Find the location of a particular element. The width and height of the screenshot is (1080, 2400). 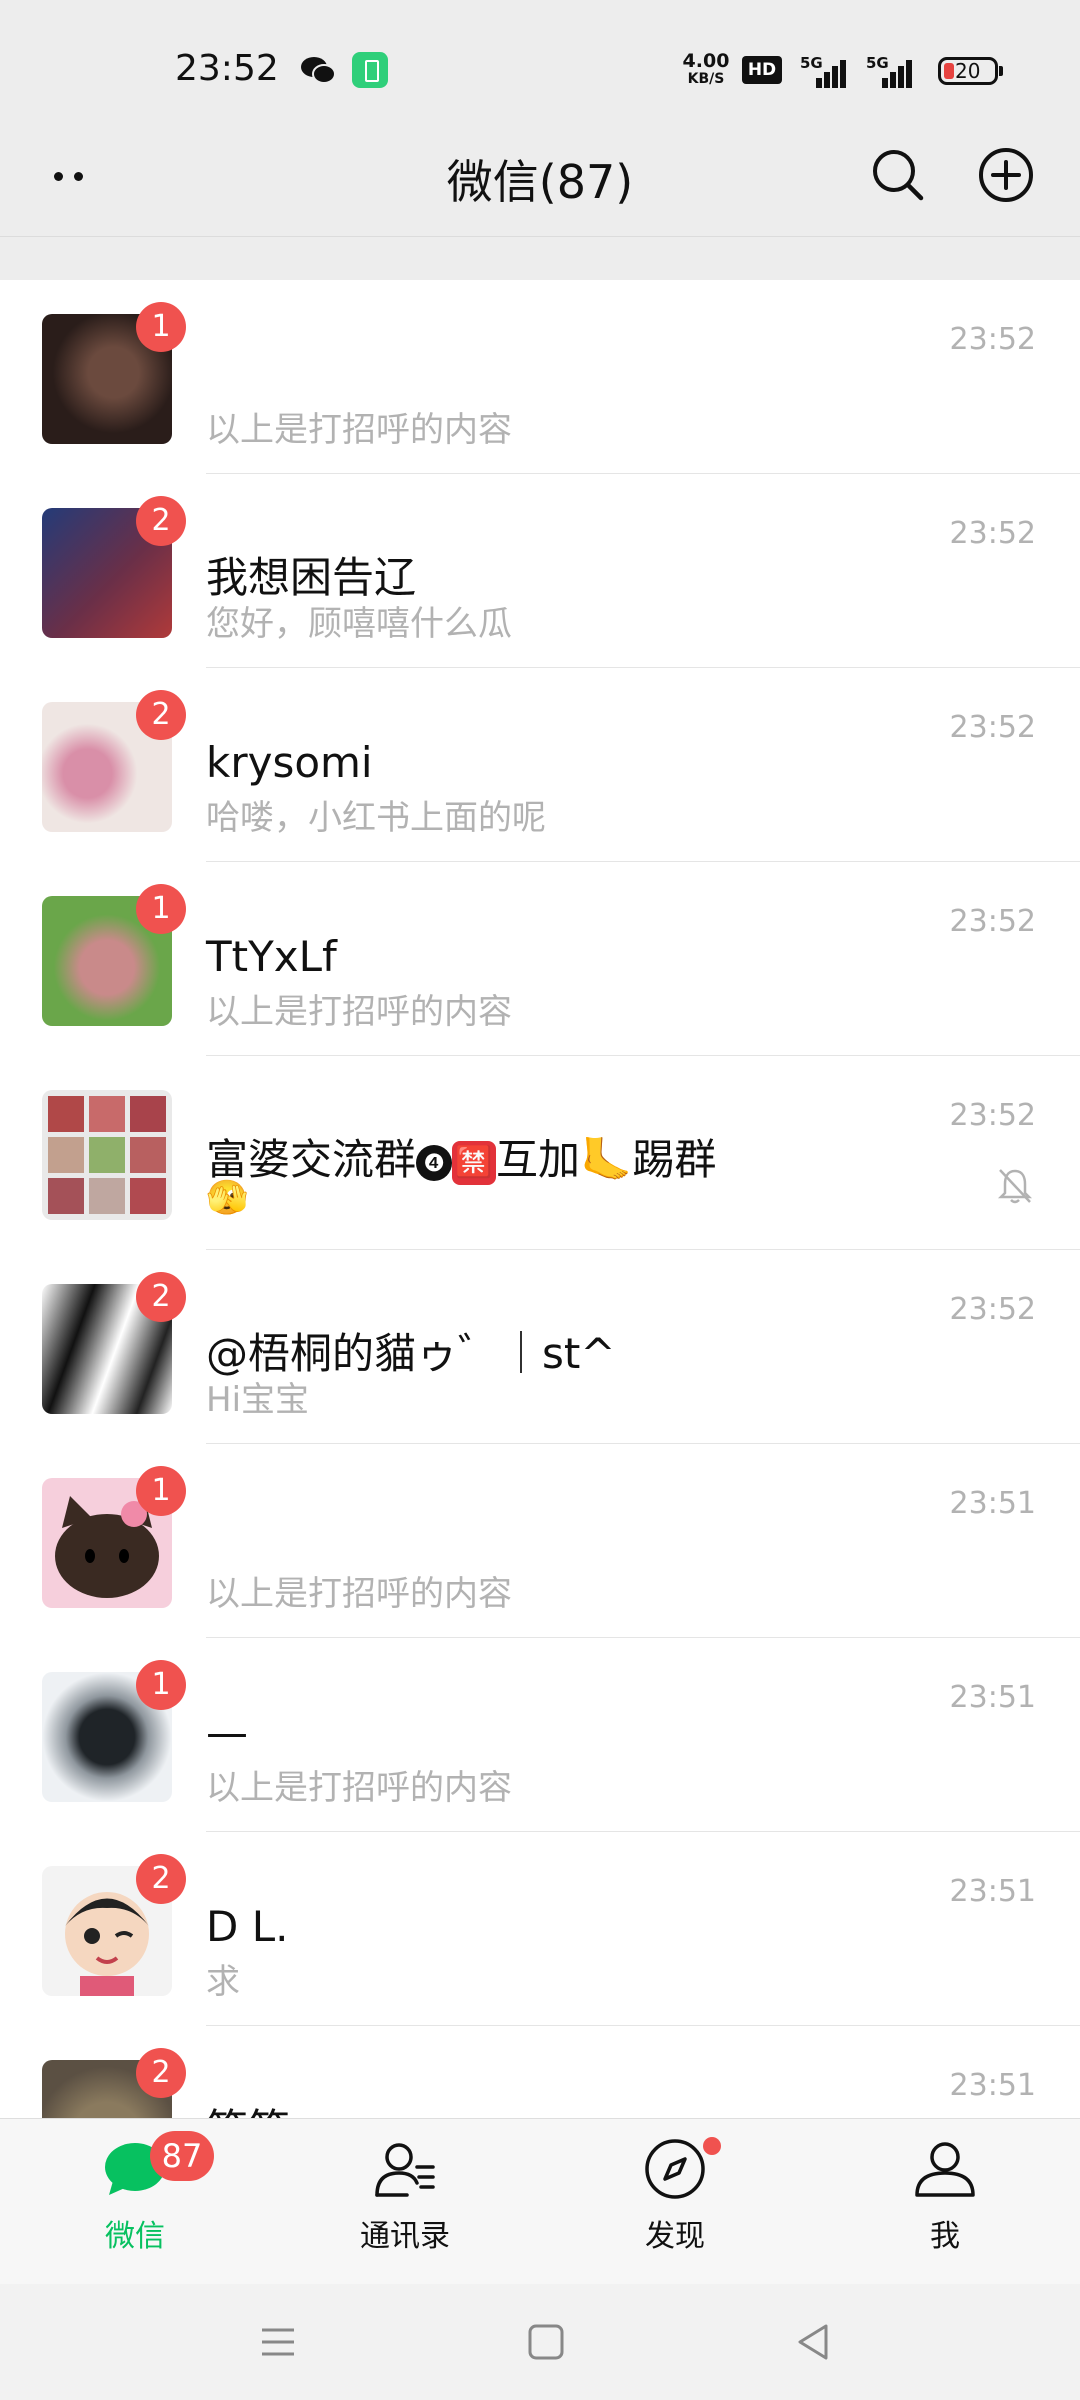

chat-item: 1 TtYxLf 以上是打招呼的内容 23:52 is located at coordinates (540, 959).